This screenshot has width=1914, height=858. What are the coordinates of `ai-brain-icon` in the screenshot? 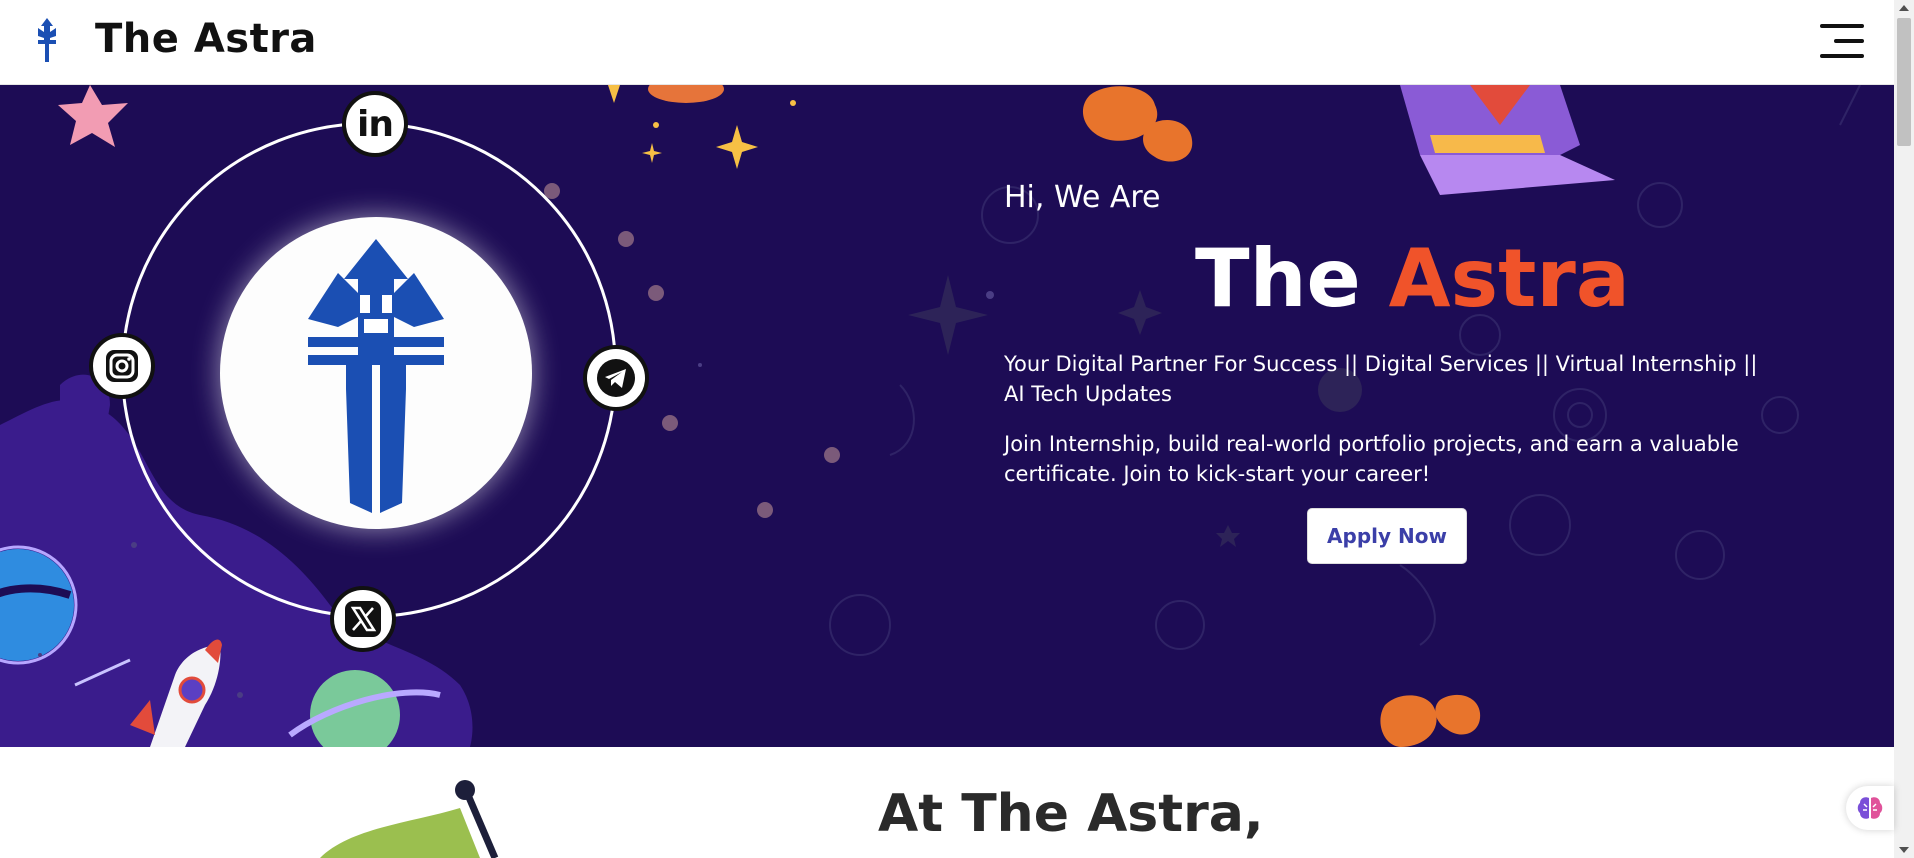 It's located at (1870, 808).